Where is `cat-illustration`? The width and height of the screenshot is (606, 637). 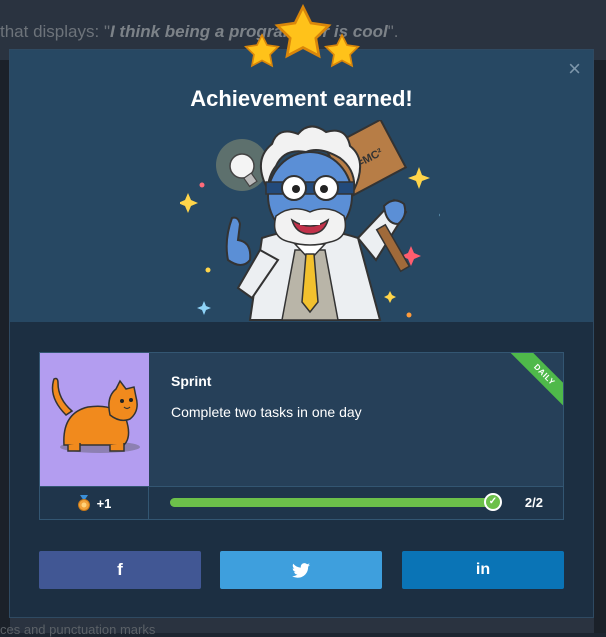 cat-illustration is located at coordinates (95, 415).